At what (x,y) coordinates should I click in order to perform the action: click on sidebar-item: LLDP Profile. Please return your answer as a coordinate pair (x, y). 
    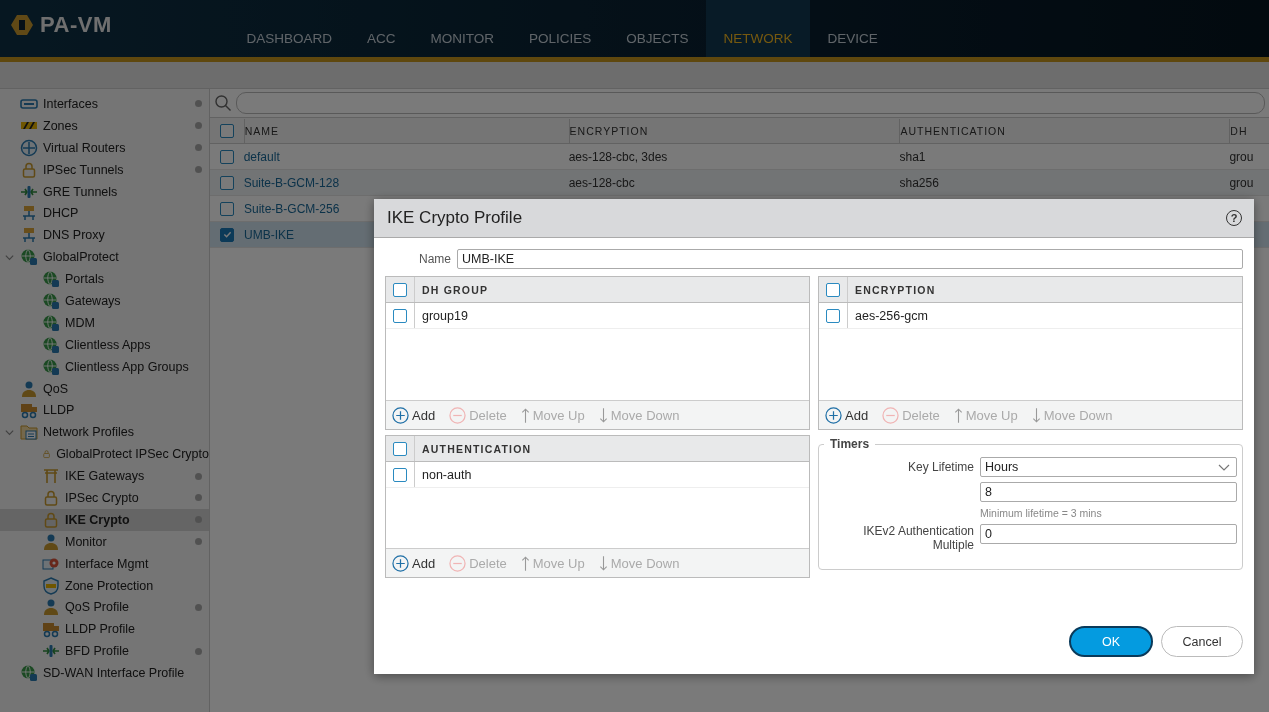
    Looking at the image, I should click on (104, 629).